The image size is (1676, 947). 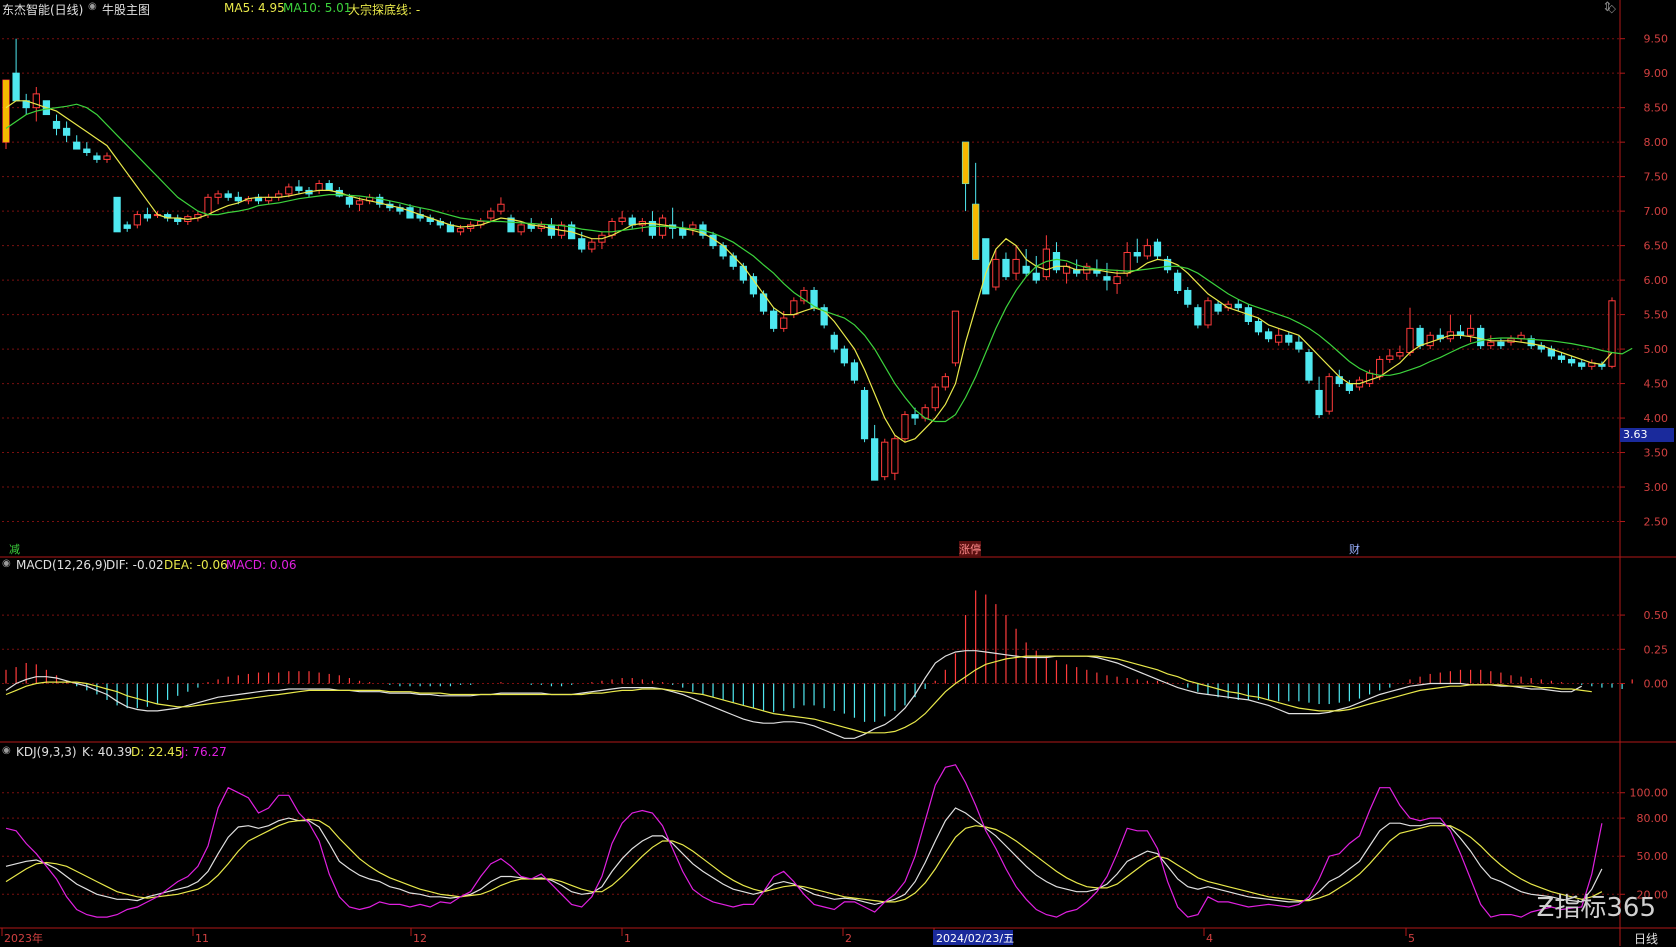 What do you see at coordinates (42, 9) in the screenshot?
I see `stock-title: 东杰智能(日线)` at bounding box center [42, 9].